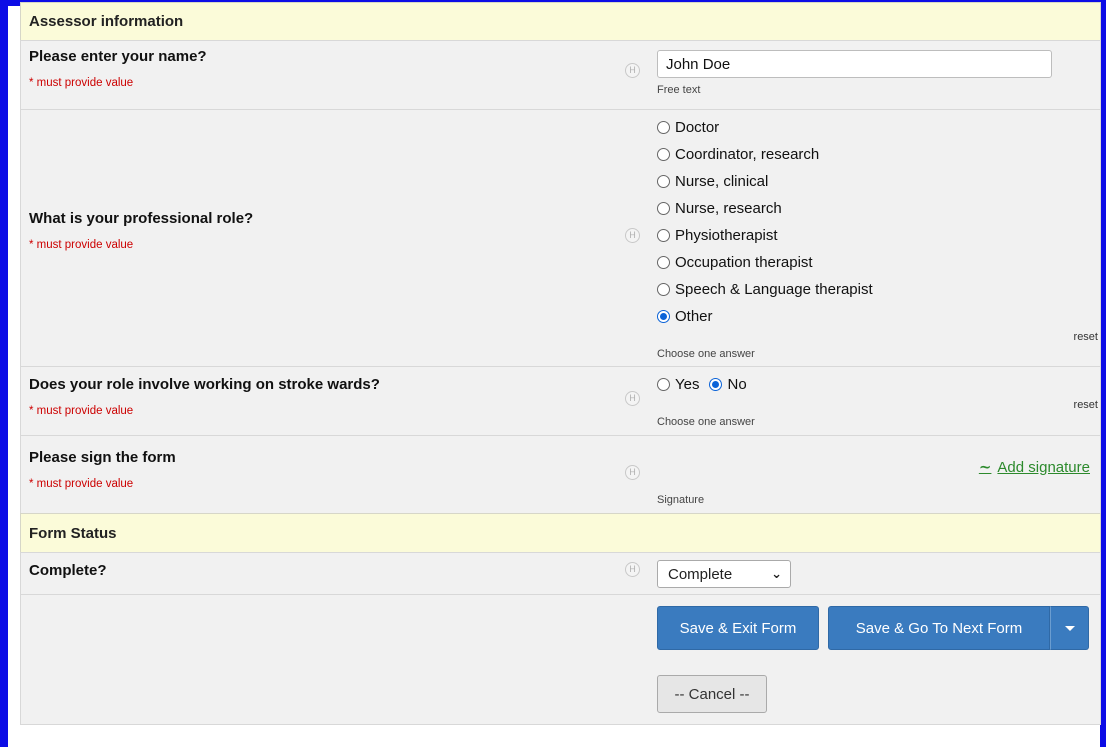  What do you see at coordinates (697, 127) in the screenshot?
I see `option-label: Doctor` at bounding box center [697, 127].